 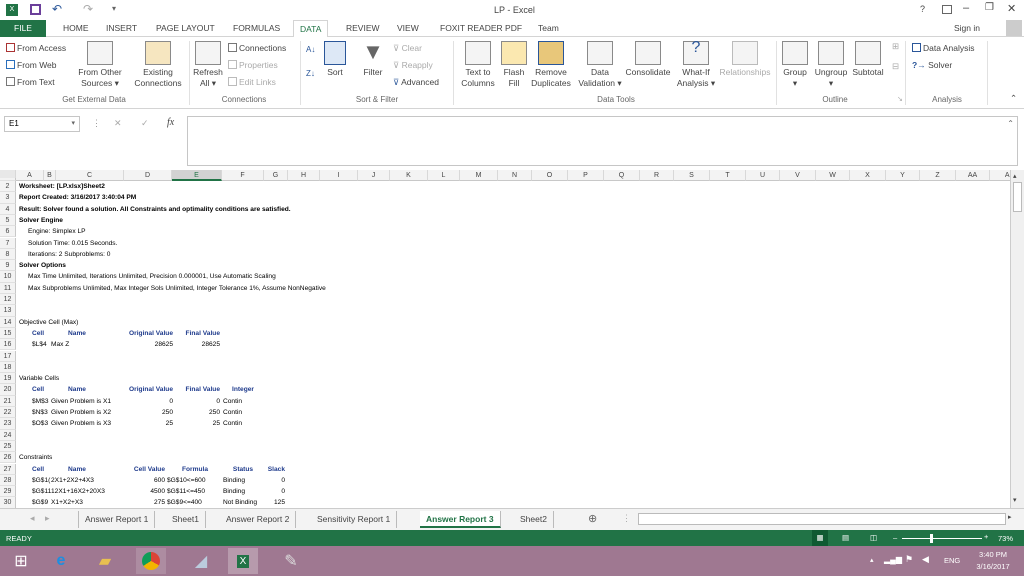 What do you see at coordinates (310, 49) in the screenshot?
I see `sort-a-to-z-icon: A↓` at bounding box center [310, 49].